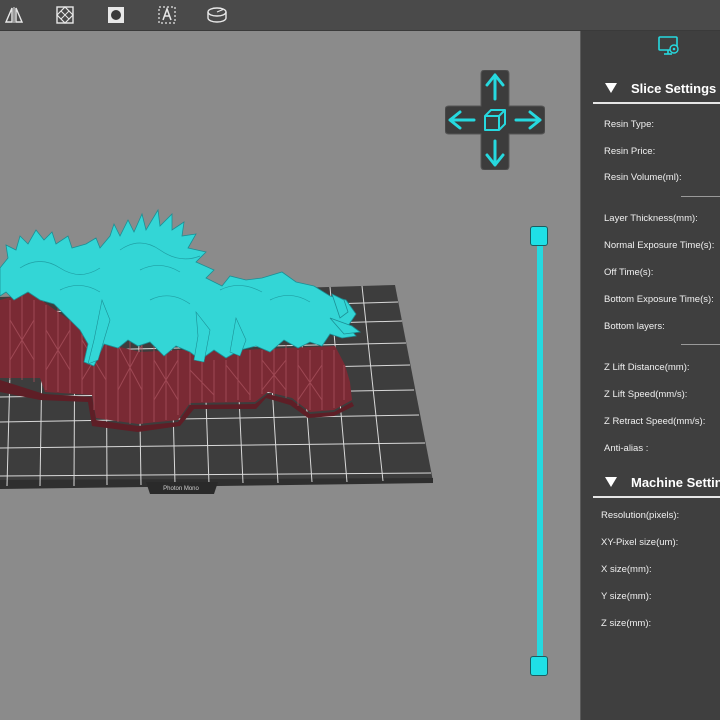  I want to click on arrow-left-icon, so click(462, 120).